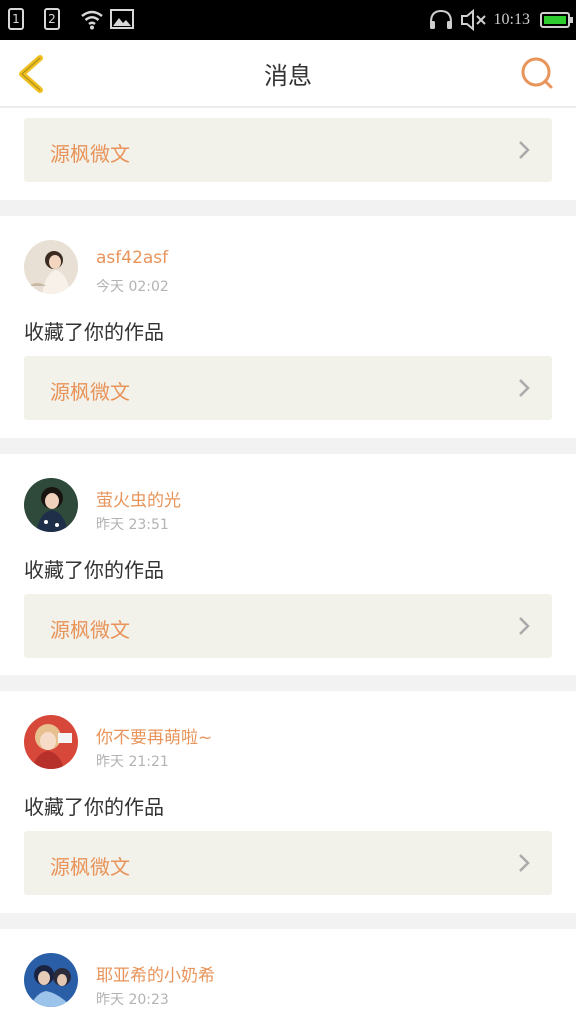 Image resolution: width=576 pixels, height=1024 pixels. Describe the element at coordinates (556, 20) in the screenshot. I see `battery-icon` at that location.